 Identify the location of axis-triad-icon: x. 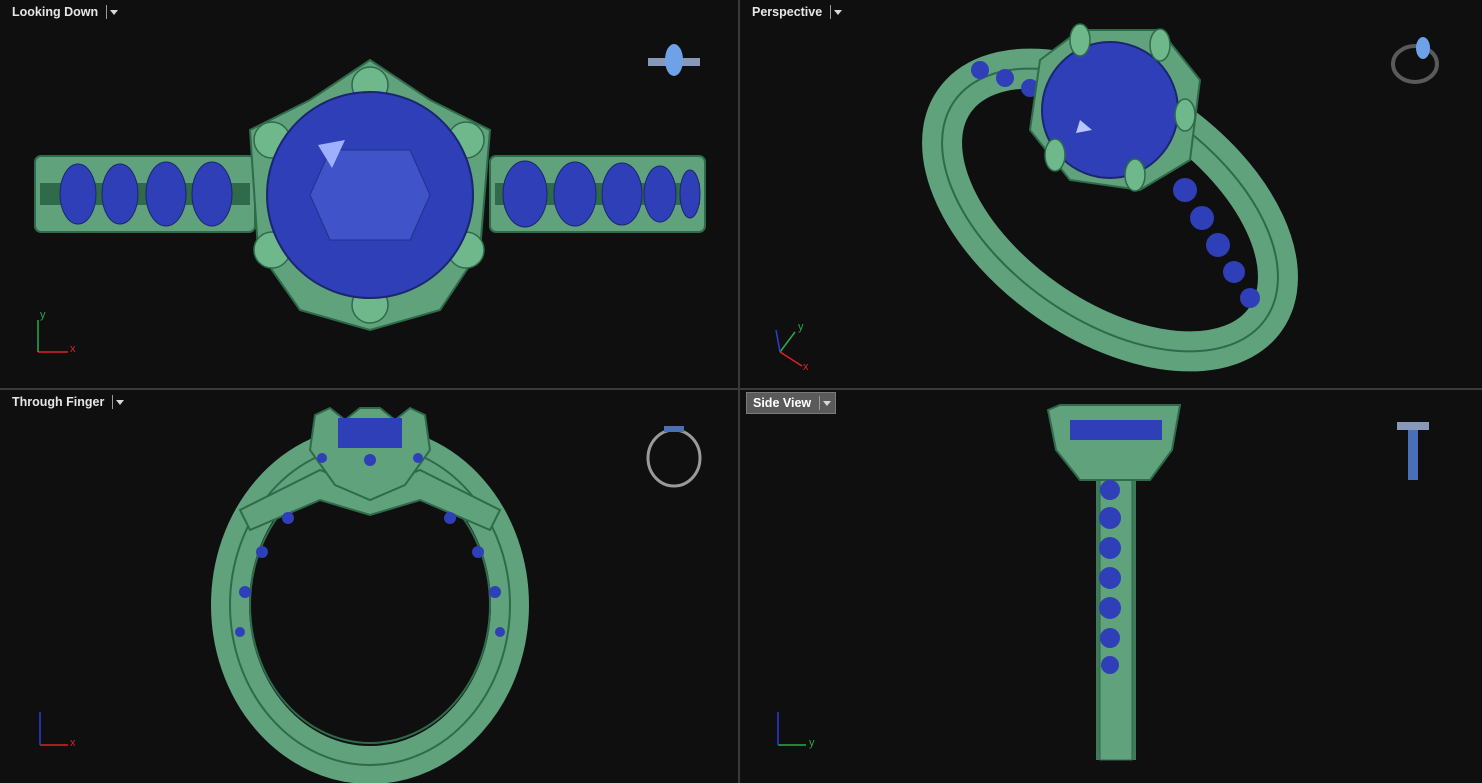
(57, 730).